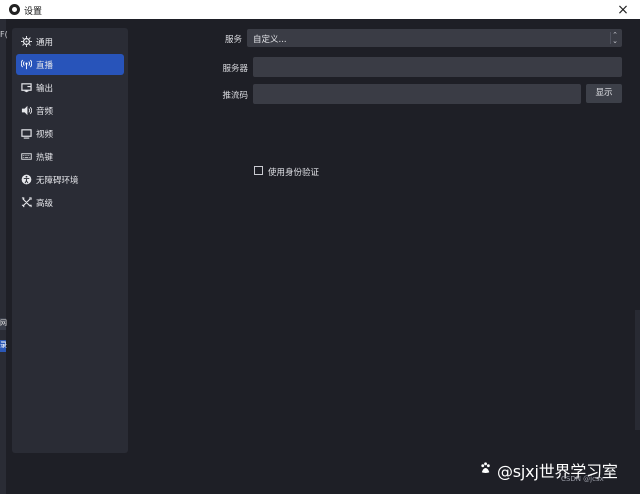 This screenshot has width=640, height=494. I want to click on stream-key-input, so click(417, 94).